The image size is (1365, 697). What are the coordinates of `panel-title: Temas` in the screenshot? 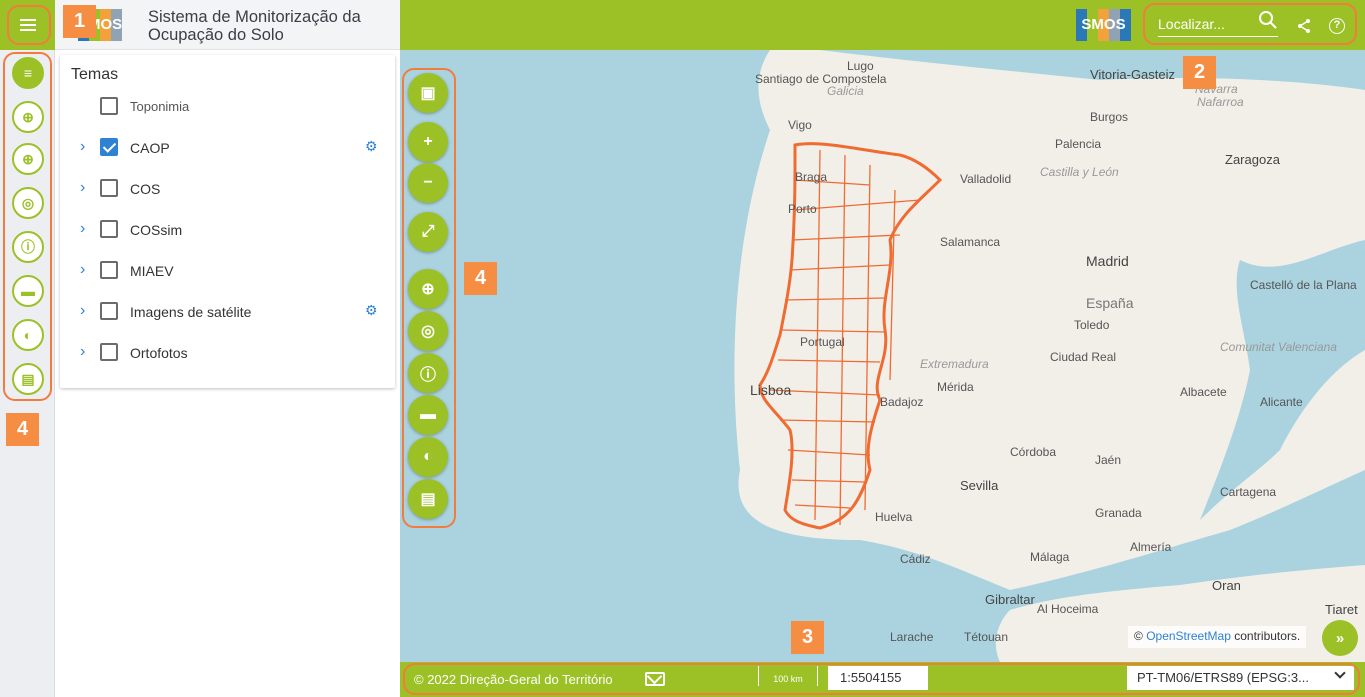 It's located at (95, 74).